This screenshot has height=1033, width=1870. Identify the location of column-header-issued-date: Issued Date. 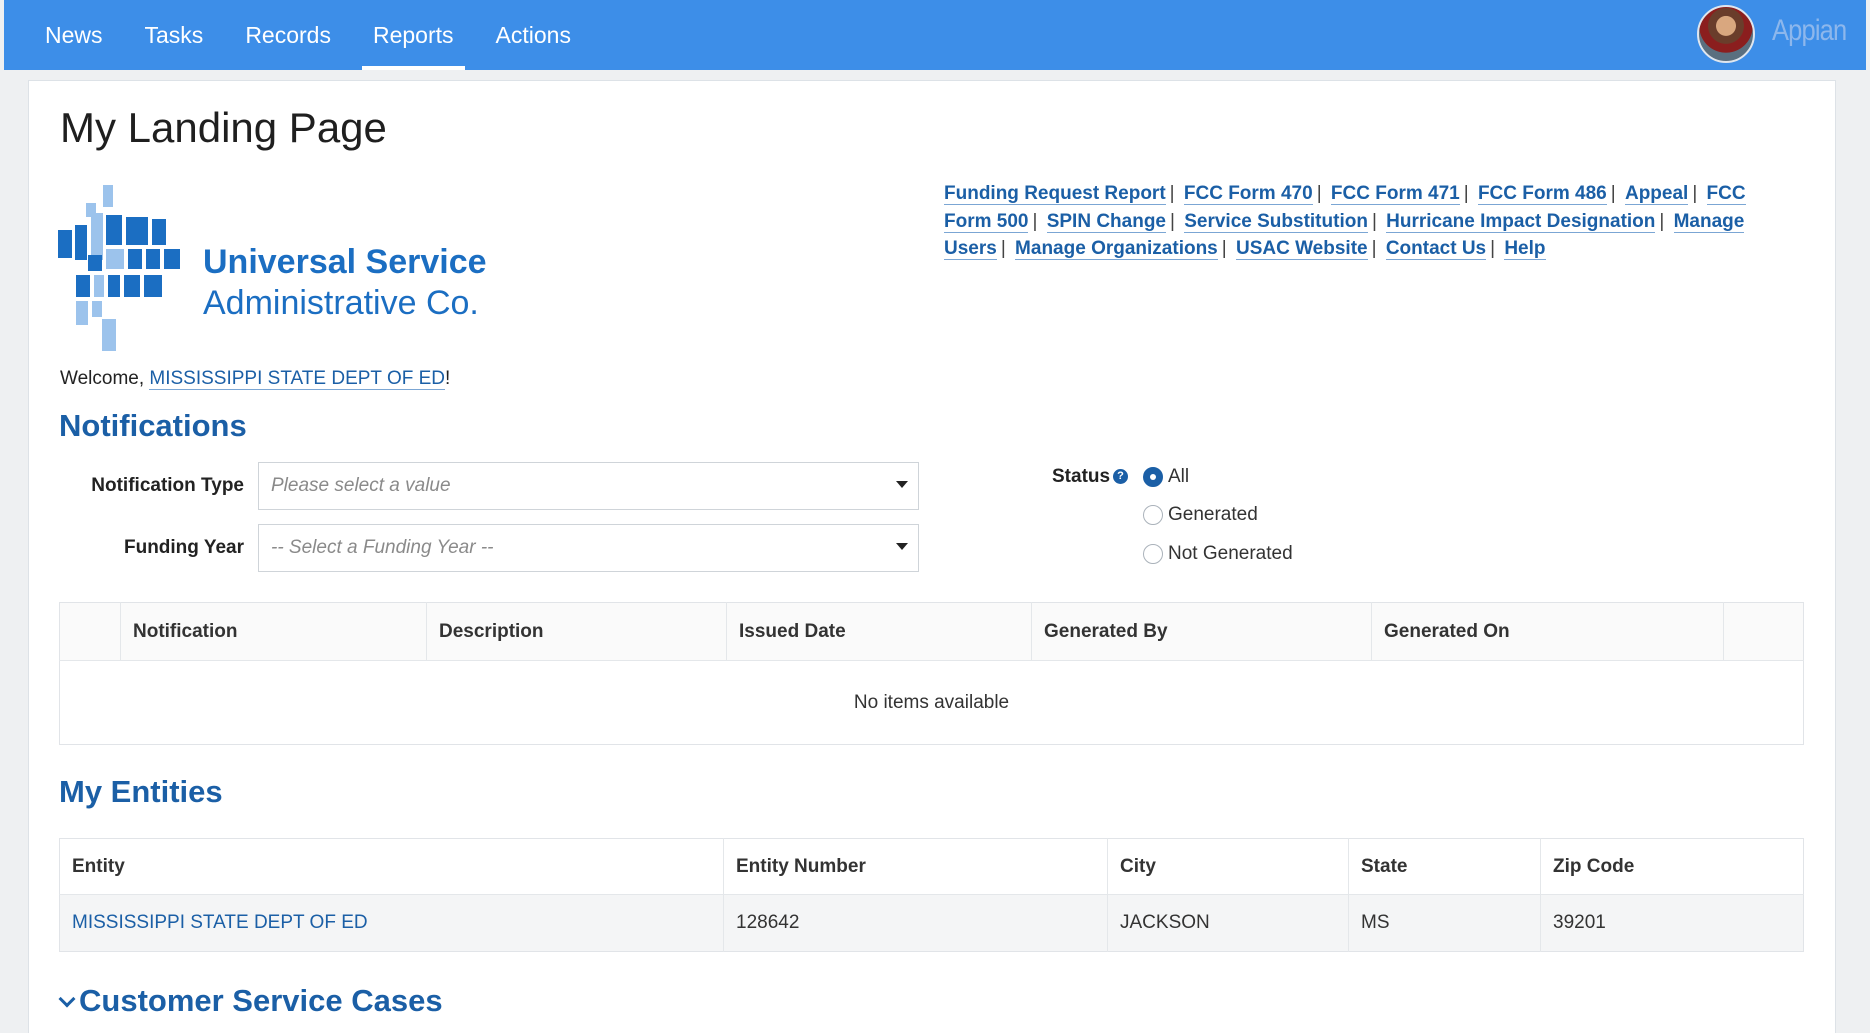
(879, 631).